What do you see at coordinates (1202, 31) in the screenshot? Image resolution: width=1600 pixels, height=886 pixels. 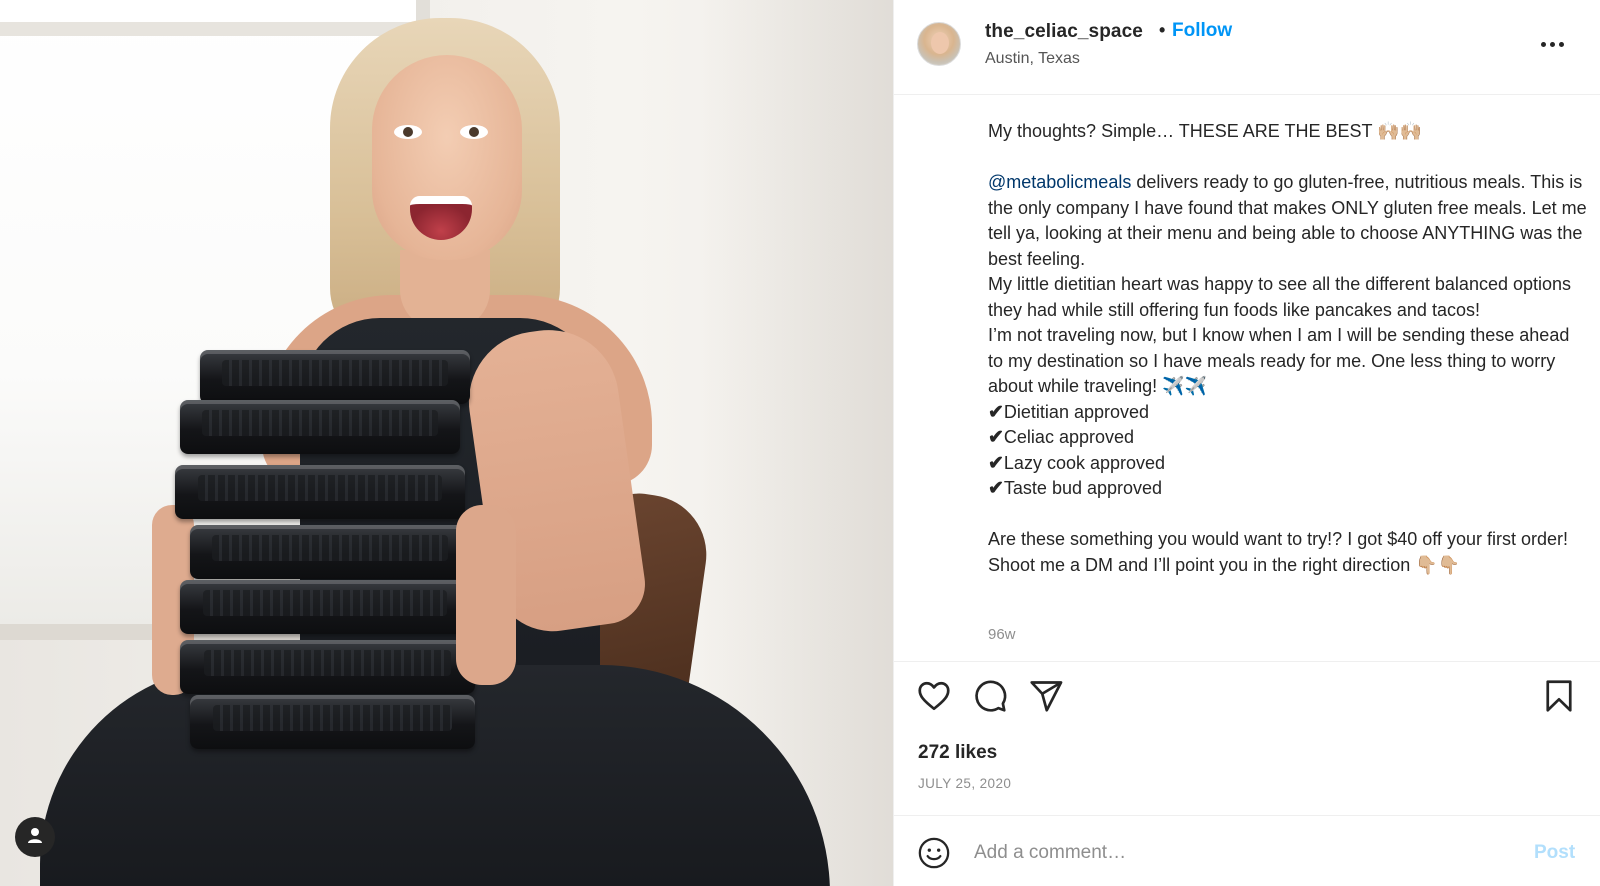 I see `follow-button: Follow` at bounding box center [1202, 31].